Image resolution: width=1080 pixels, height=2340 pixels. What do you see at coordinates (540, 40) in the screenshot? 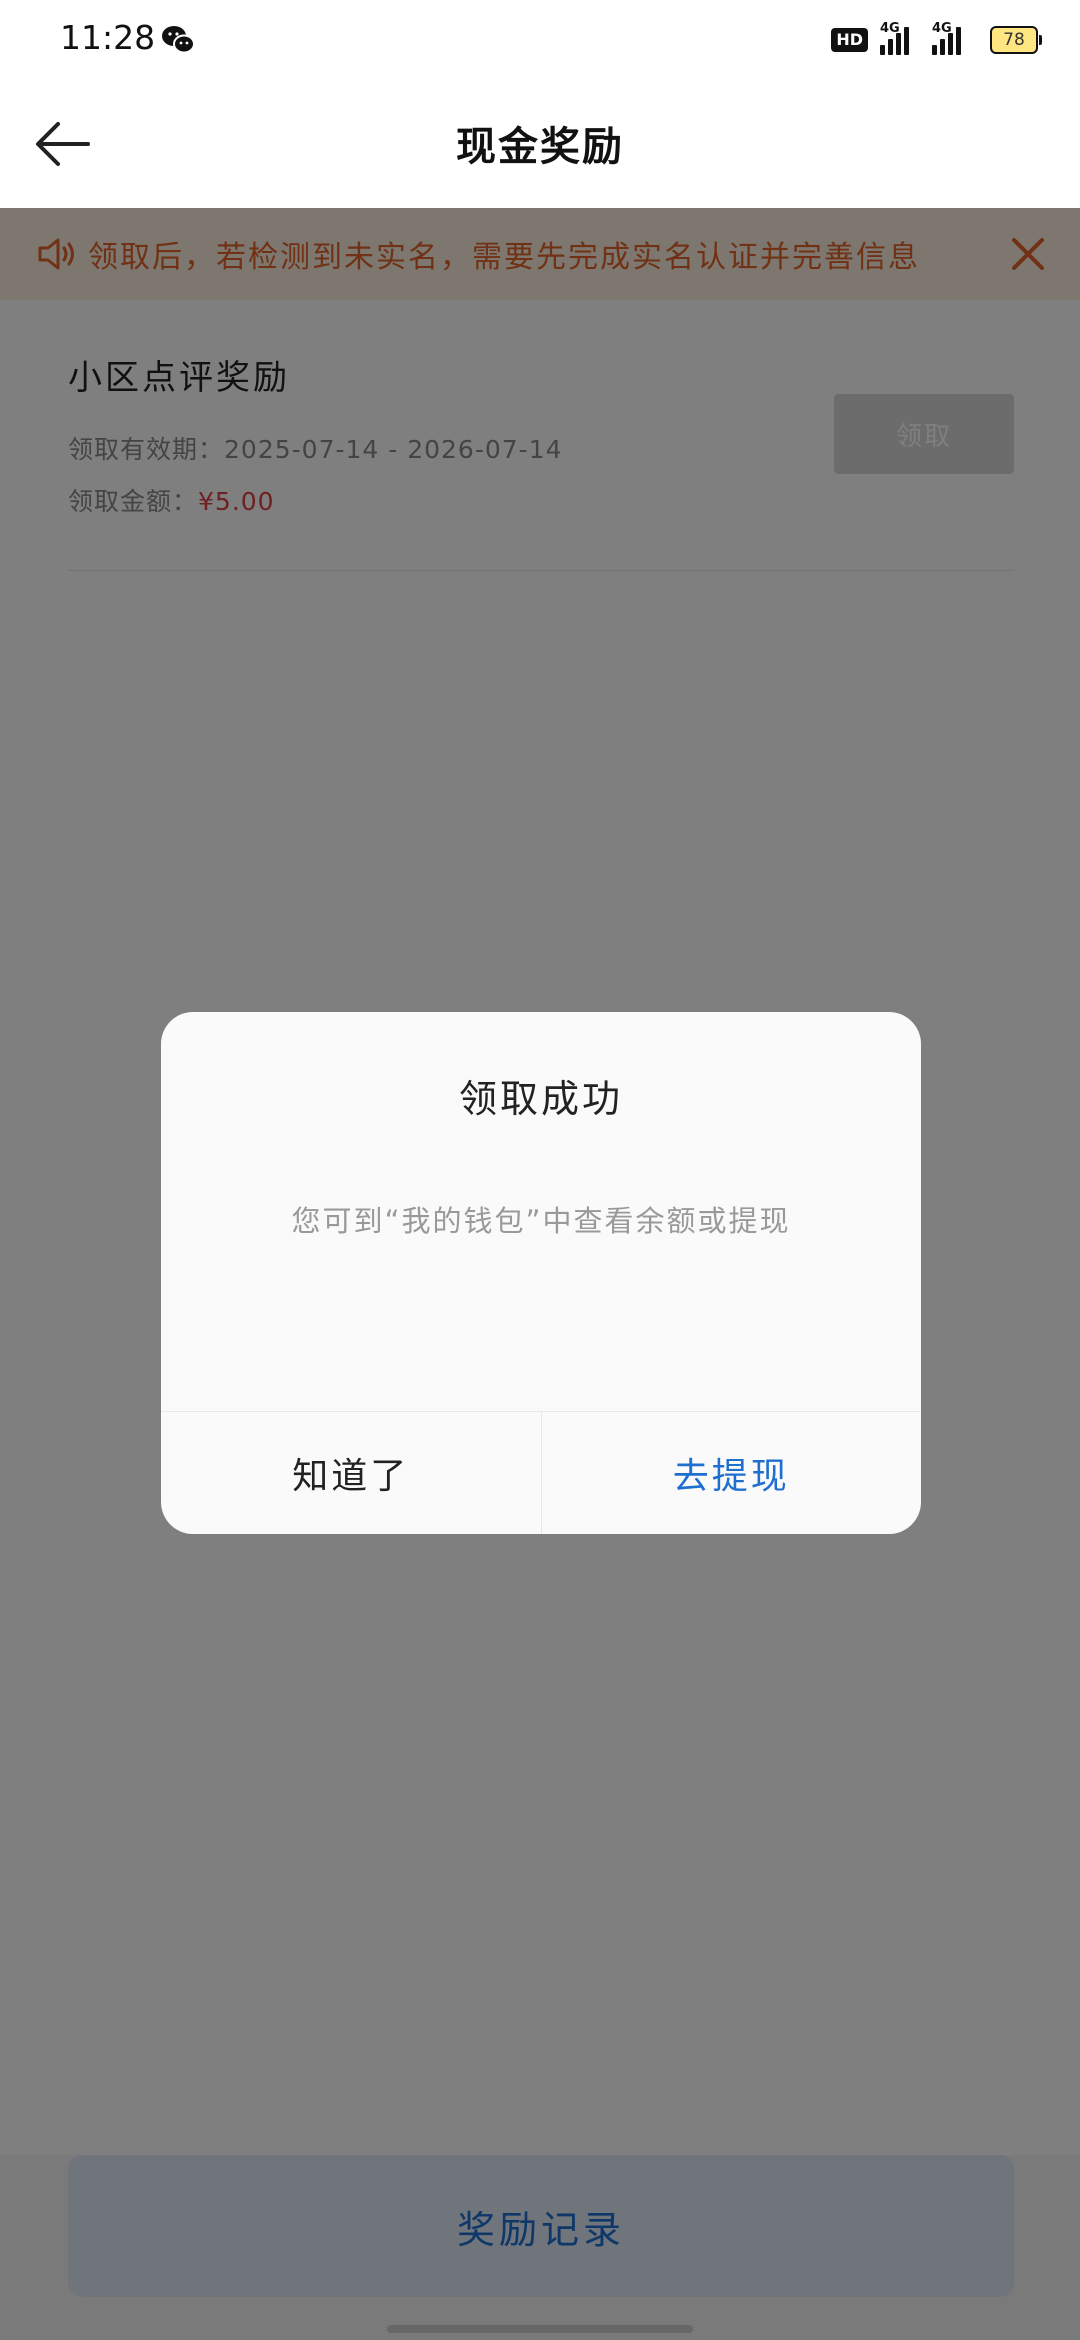
I see `status-bar: 11:28 HD 4G 4G 78` at bounding box center [540, 40].